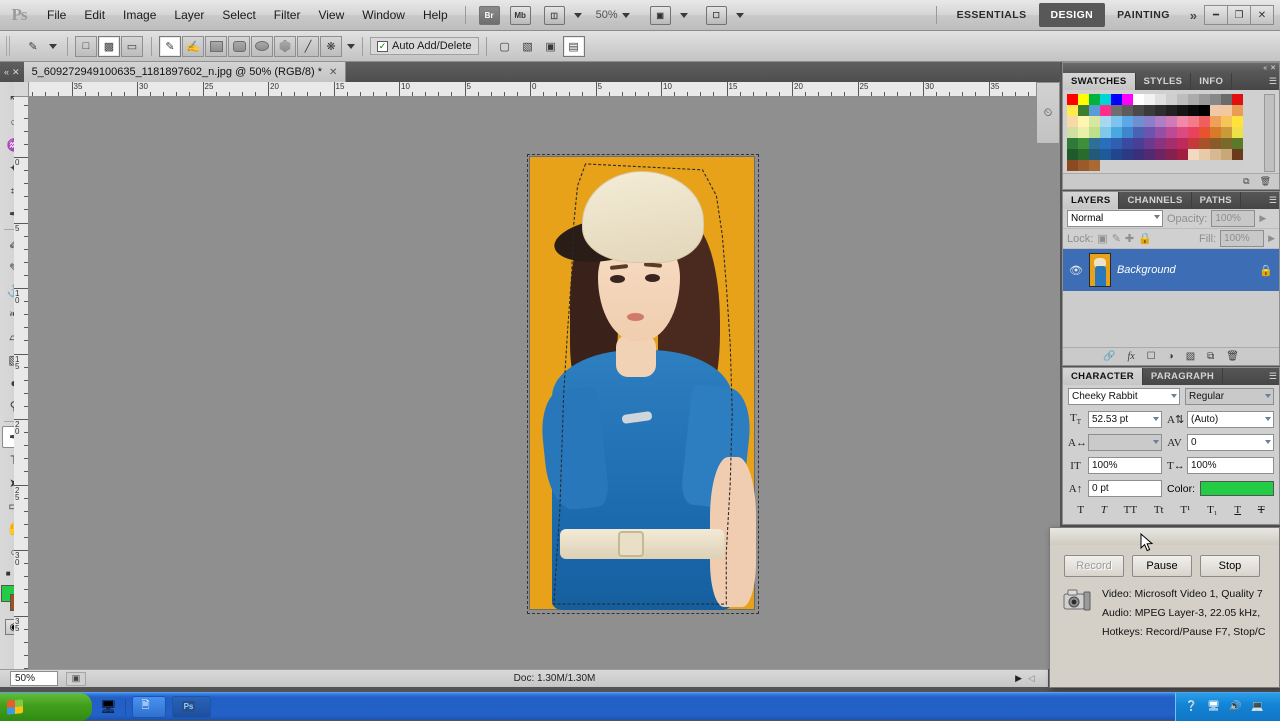  What do you see at coordinates (8, 573) in the screenshot?
I see `default-colors-icon: ■` at bounding box center [8, 573].